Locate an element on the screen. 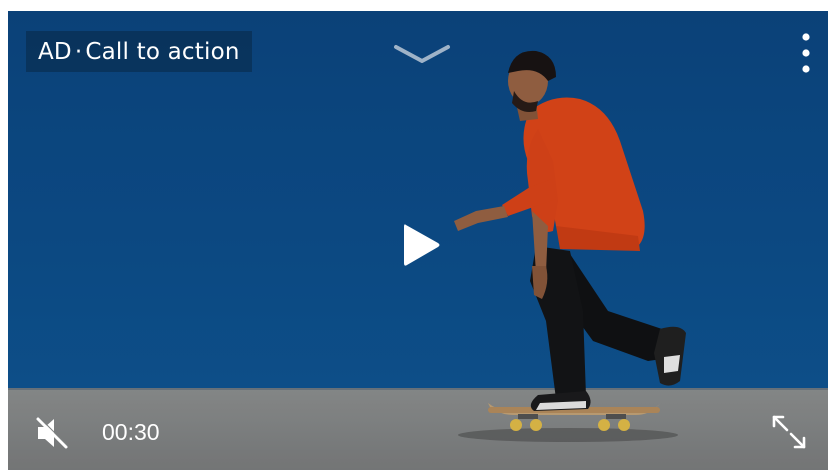  call-to-action-link: Call to action is located at coordinates (162, 52).